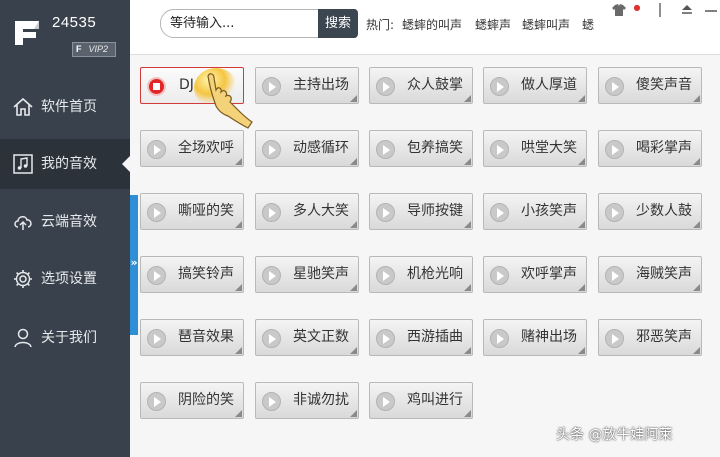 The height and width of the screenshot is (457, 720). I want to click on sound-button-label: 邪恶笑声, so click(664, 337).